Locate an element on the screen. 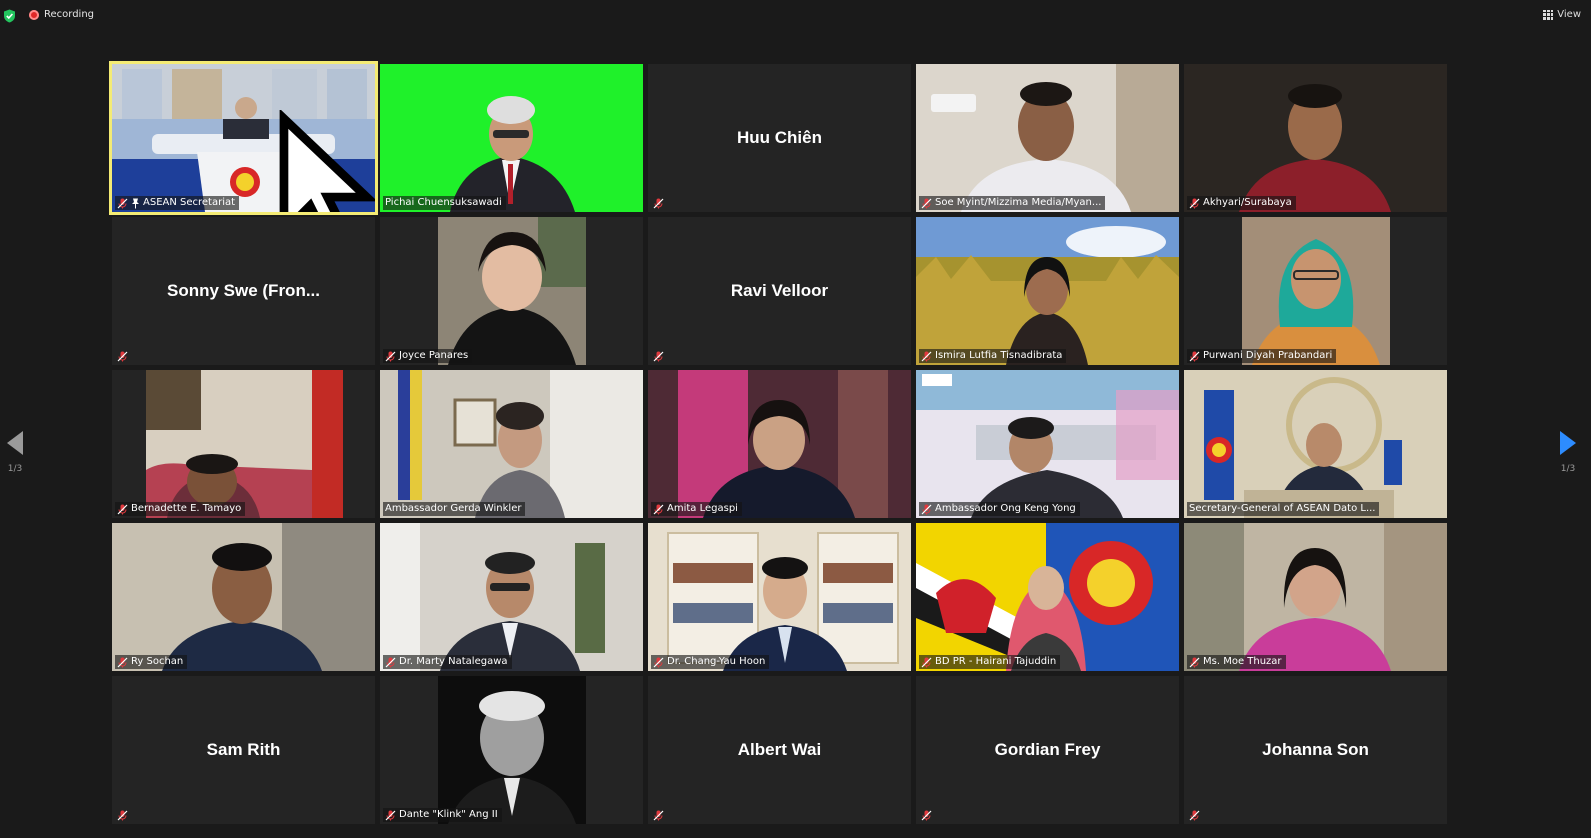  participant-label: Akhyari/Surabaya is located at coordinates (1241, 203).